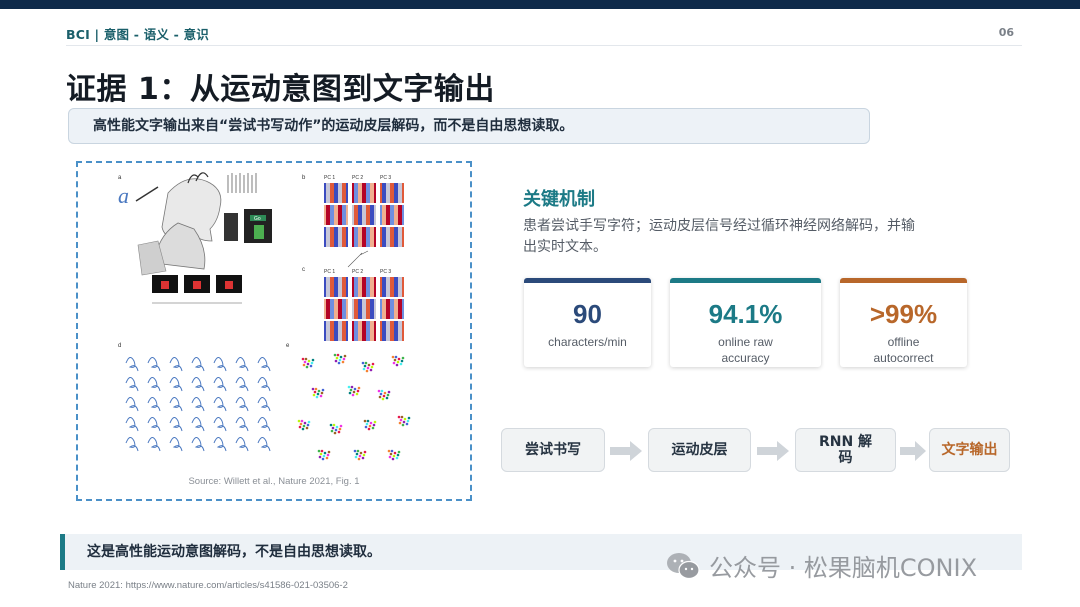 Image resolution: width=1080 pixels, height=607 pixels. I want to click on watermark: 公众号 · 松果脑机CONIX, so click(821, 565).